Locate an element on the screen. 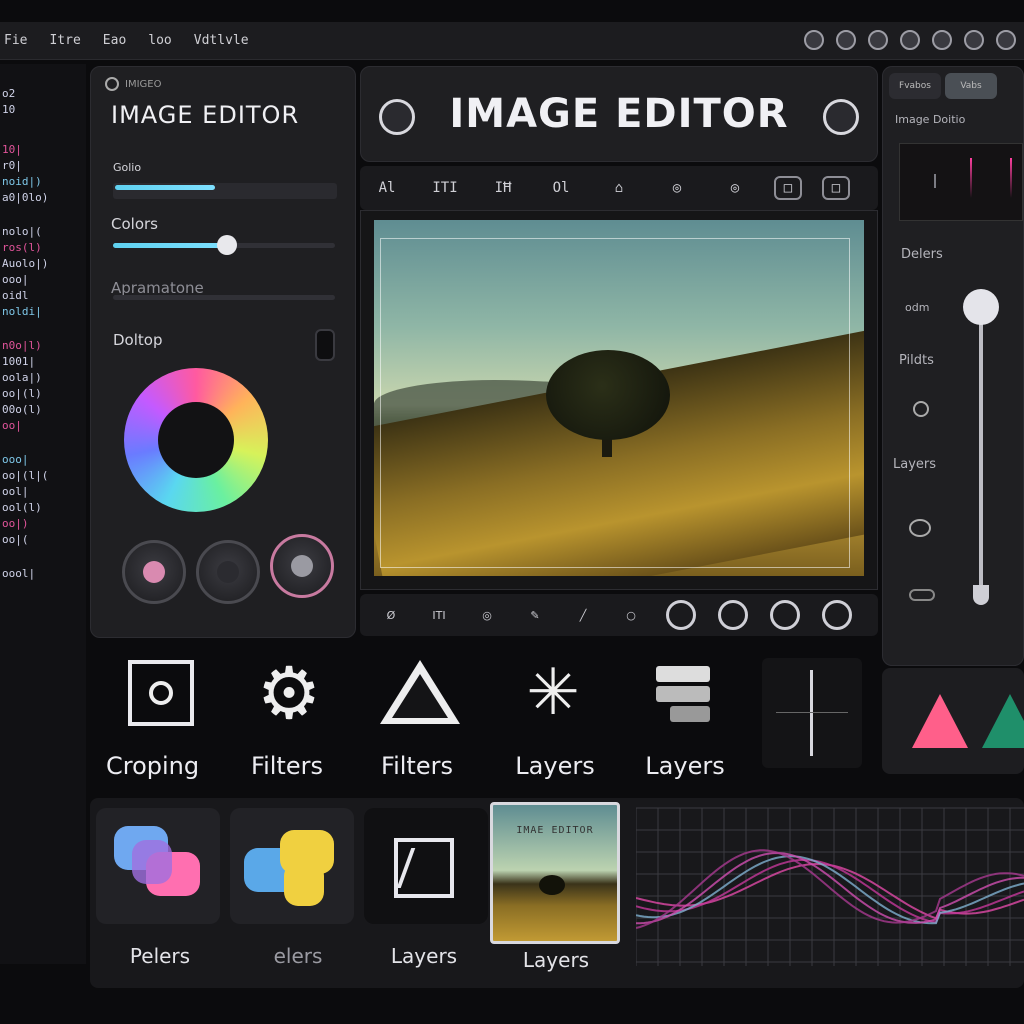 This screenshot has width=1024, height=1024. home-tool-button: ⌂ is located at coordinates (619, 188).